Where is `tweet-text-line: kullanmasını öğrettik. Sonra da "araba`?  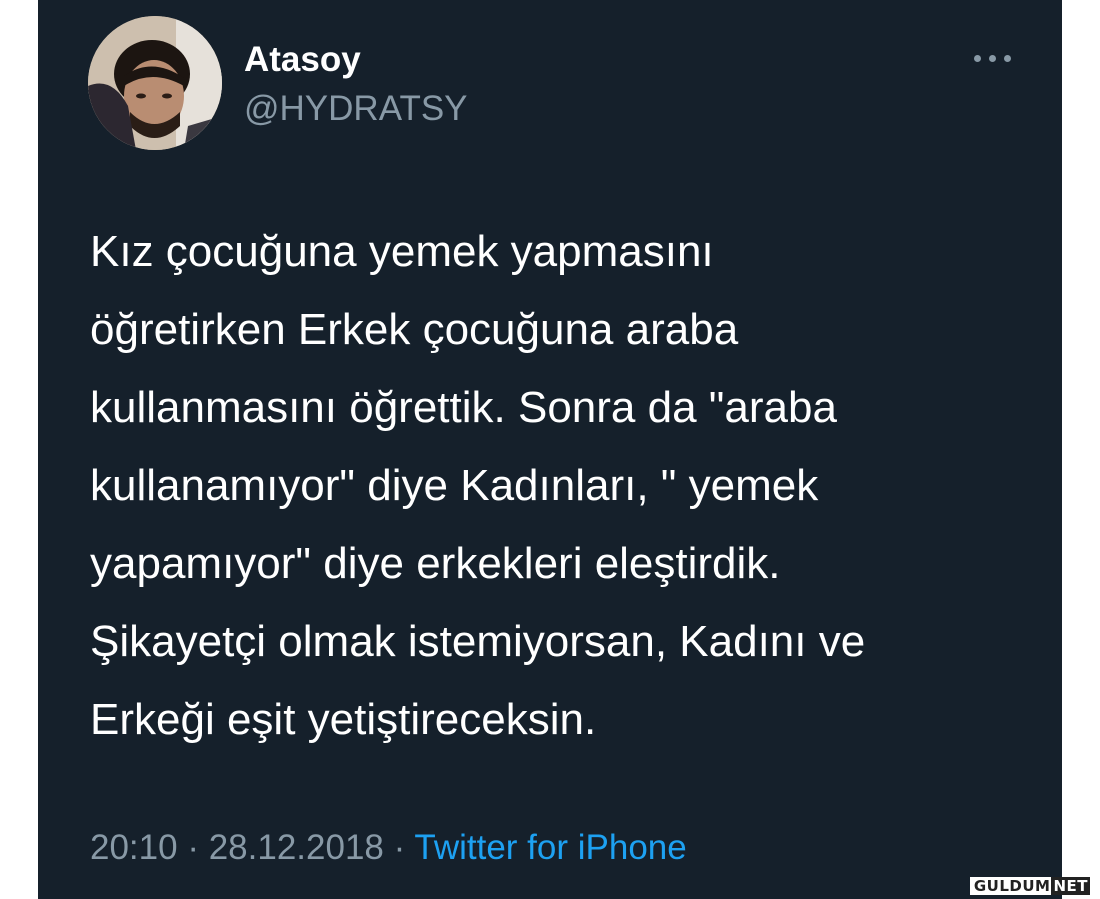
tweet-text-line: kullanmasını öğrettik. Sonra da "araba is located at coordinates (463, 407).